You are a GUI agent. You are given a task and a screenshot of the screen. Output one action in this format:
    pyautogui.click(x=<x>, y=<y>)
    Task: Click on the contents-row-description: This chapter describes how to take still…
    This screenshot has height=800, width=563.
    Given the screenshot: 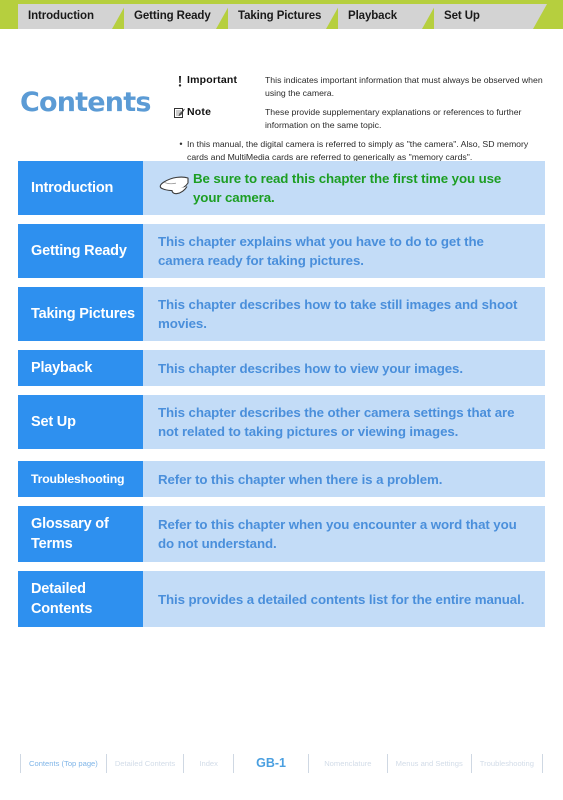 What is the action you would take?
    pyautogui.click(x=338, y=314)
    